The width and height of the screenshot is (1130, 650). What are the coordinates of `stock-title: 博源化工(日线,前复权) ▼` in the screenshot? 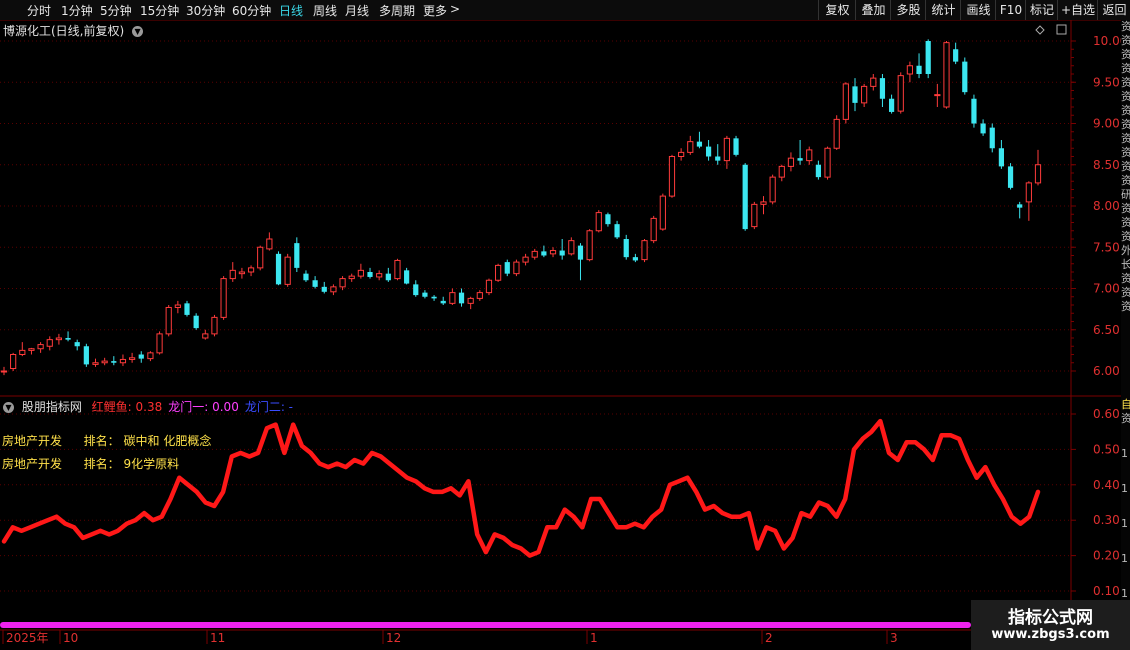 It's located at (73, 30).